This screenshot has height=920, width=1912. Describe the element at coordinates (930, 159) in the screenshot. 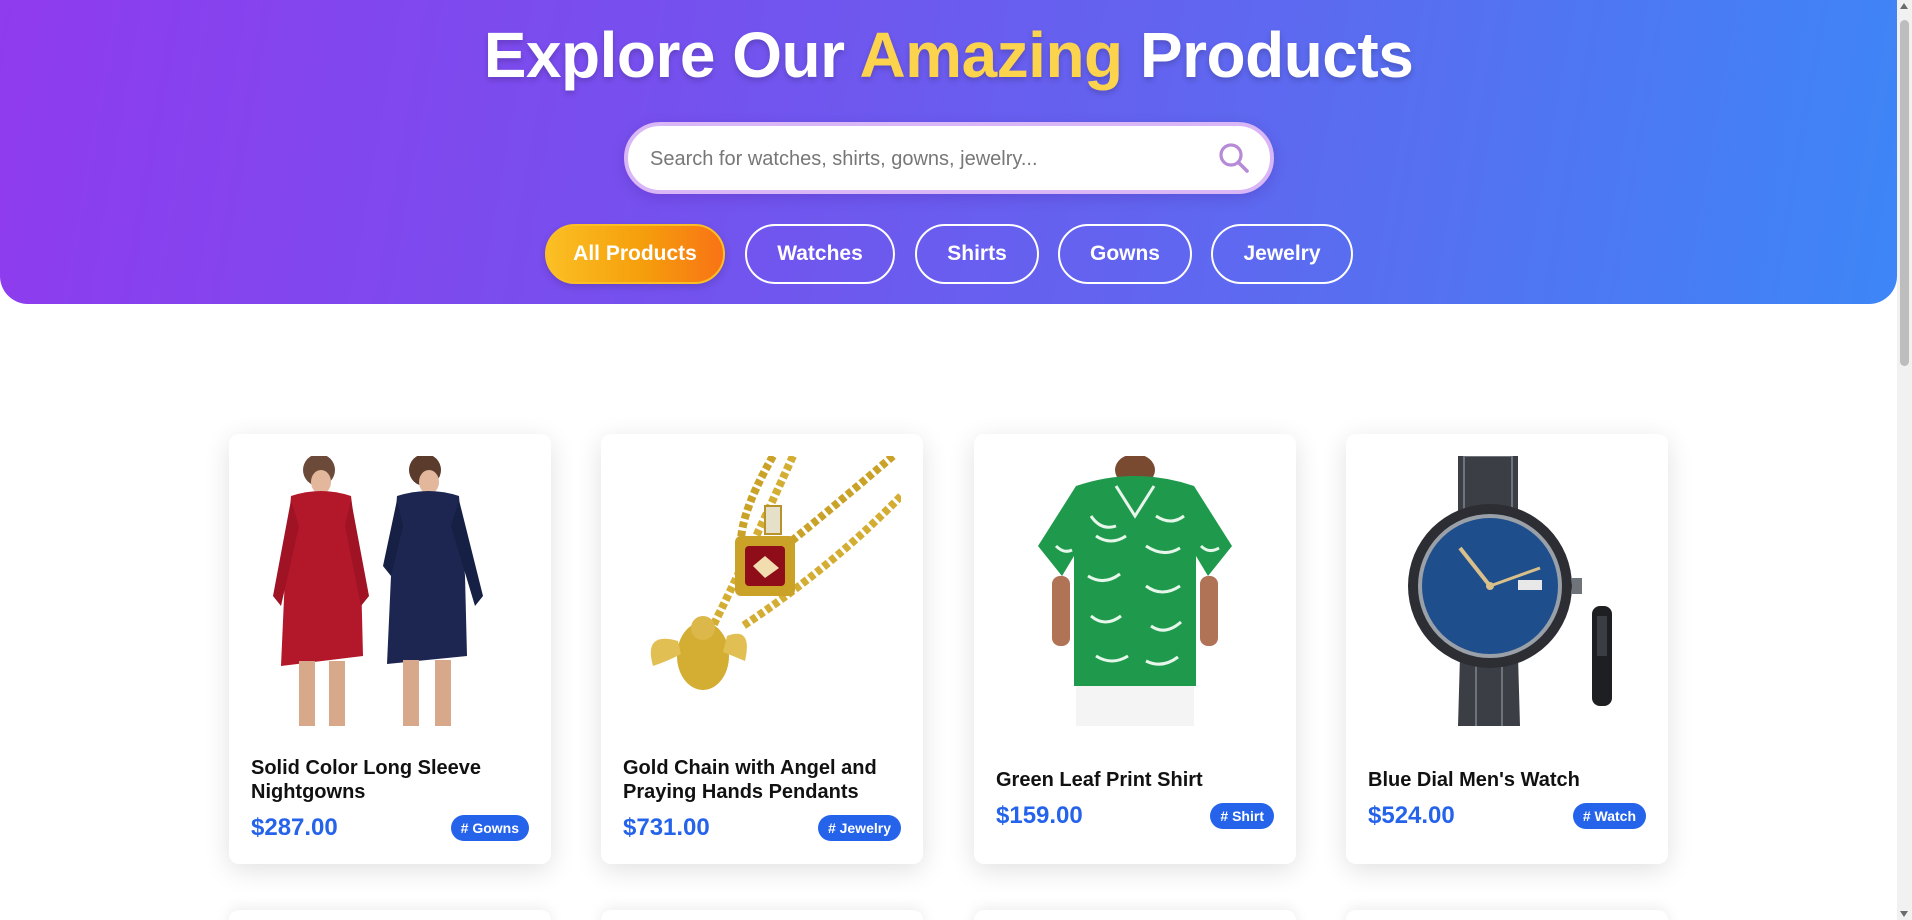

I see `search-input` at that location.